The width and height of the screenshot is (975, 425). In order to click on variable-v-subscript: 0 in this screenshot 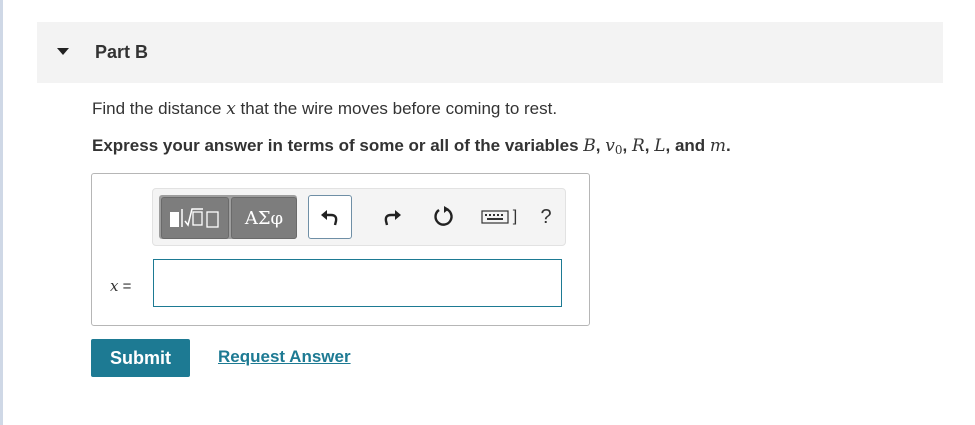, I will do `click(618, 150)`.